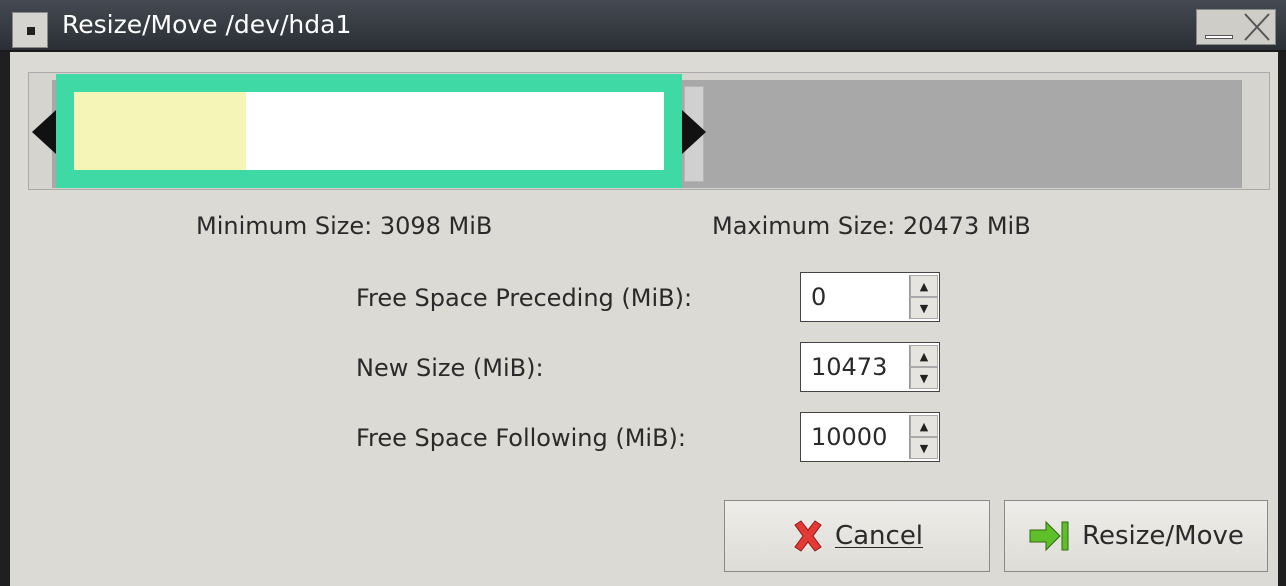  Describe the element at coordinates (643, 26) in the screenshot. I see `title-bar: Resize/Move /dev/hda1` at that location.